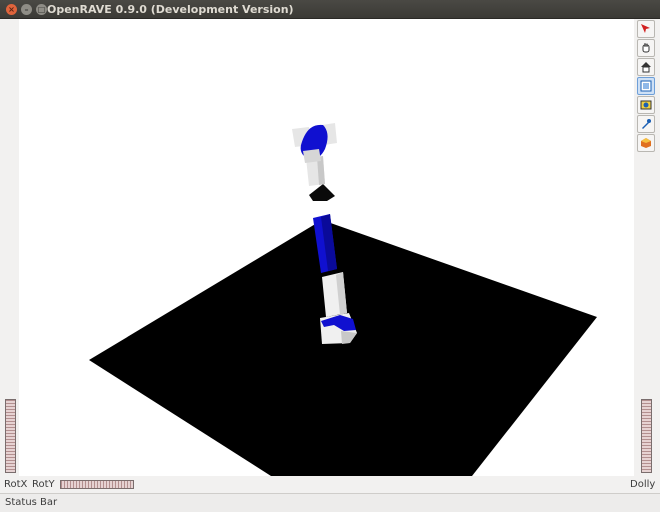  Describe the element at coordinates (10, 436) in the screenshot. I see `rotx-wheel` at that location.